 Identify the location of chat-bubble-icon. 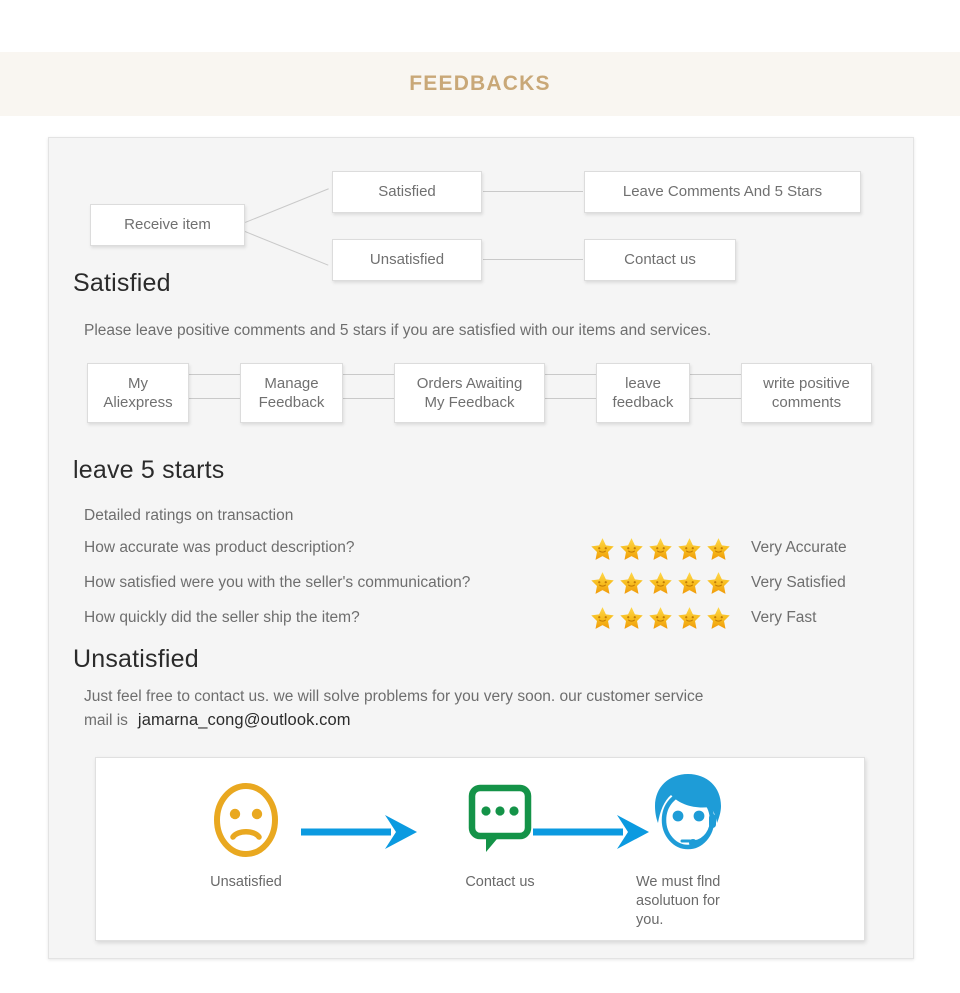
(500, 818).